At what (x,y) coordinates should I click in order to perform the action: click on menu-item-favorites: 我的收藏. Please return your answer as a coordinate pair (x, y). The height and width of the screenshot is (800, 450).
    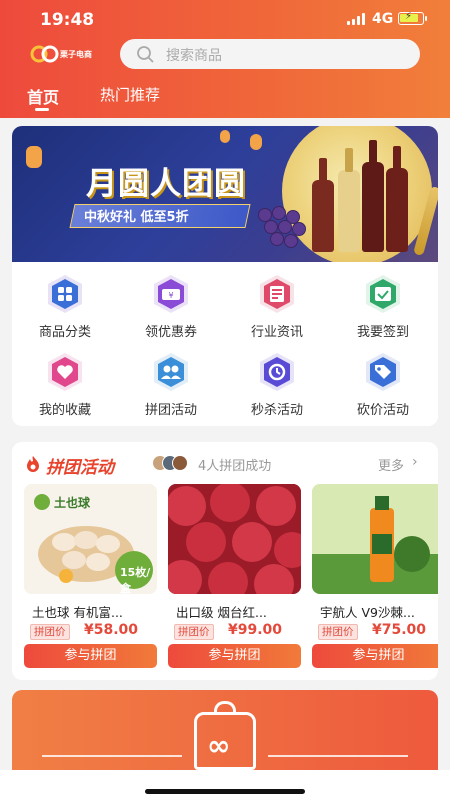
    Looking at the image, I should click on (65, 387).